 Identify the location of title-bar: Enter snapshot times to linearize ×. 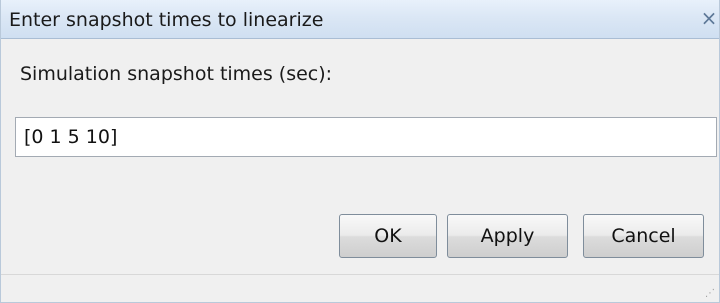
(360, 19).